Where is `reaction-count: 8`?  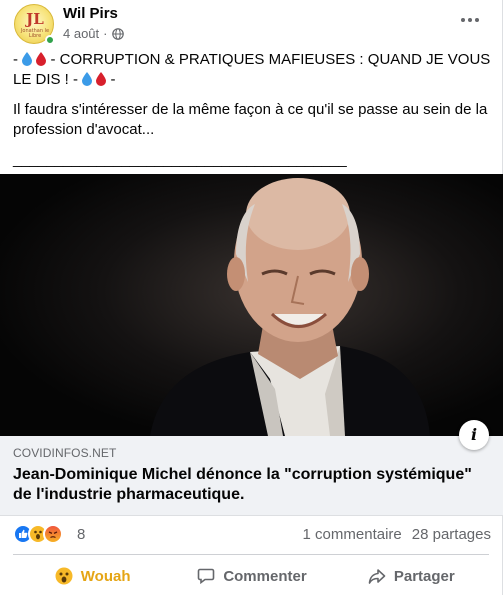 reaction-count: 8 is located at coordinates (81, 534).